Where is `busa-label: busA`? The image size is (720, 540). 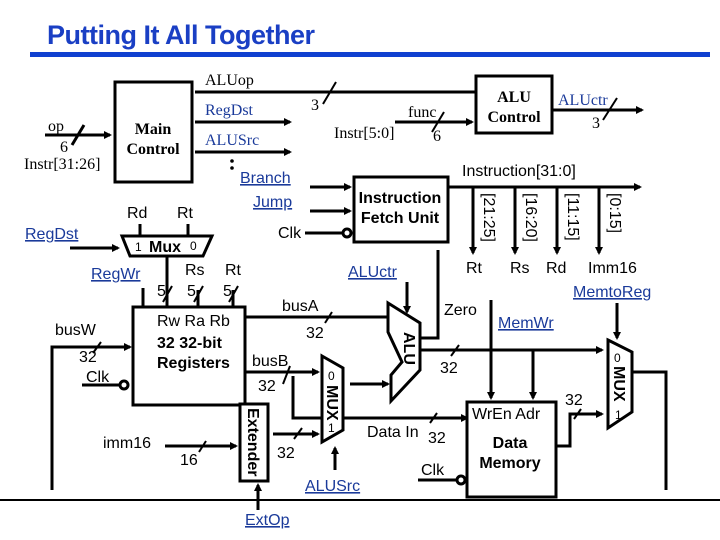
busa-label: busA is located at coordinates (300, 306).